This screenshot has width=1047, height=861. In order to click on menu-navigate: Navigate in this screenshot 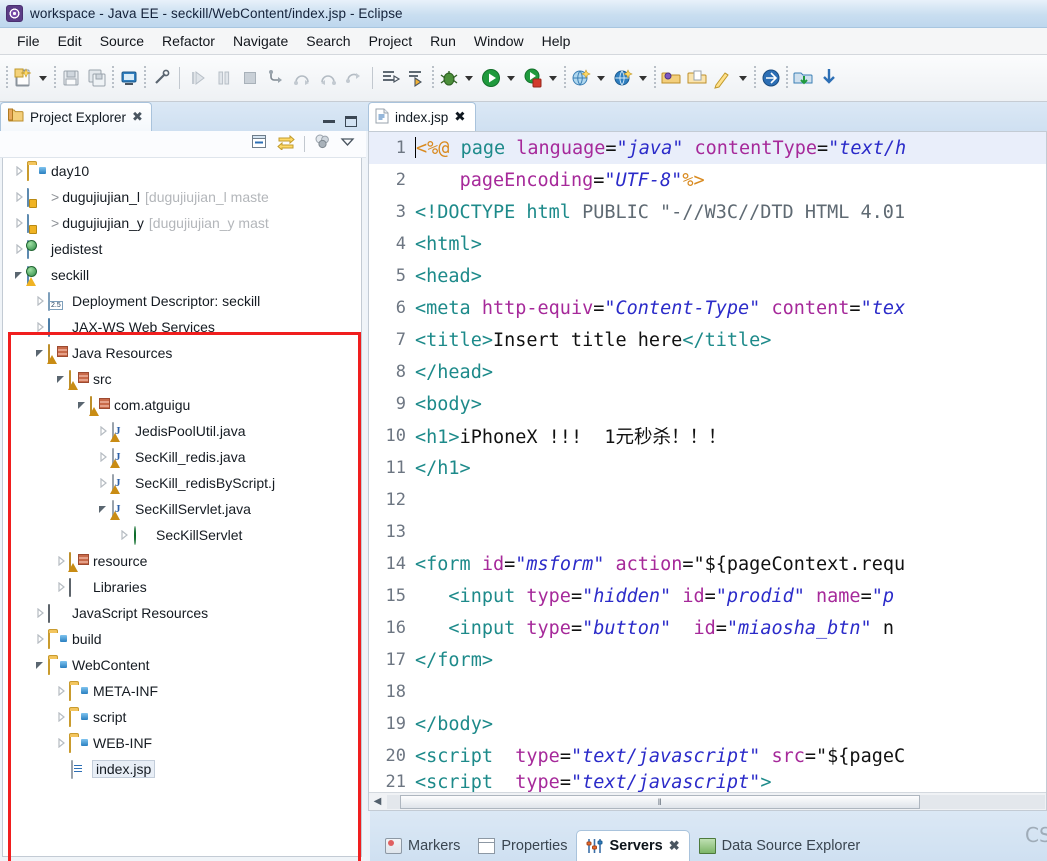, I will do `click(260, 41)`.